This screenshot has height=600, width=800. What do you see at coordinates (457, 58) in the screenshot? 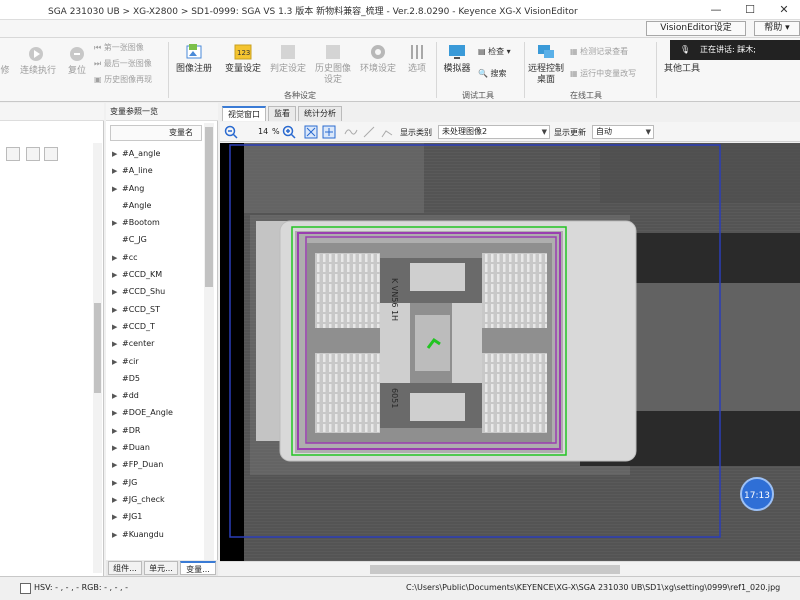
I see `simulator-button: 模拟器` at bounding box center [457, 58].